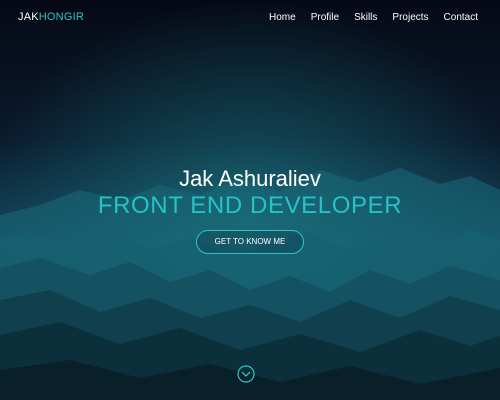 This screenshot has width=500, height=400. I want to click on logo-text-primary: JAK, so click(28, 17).